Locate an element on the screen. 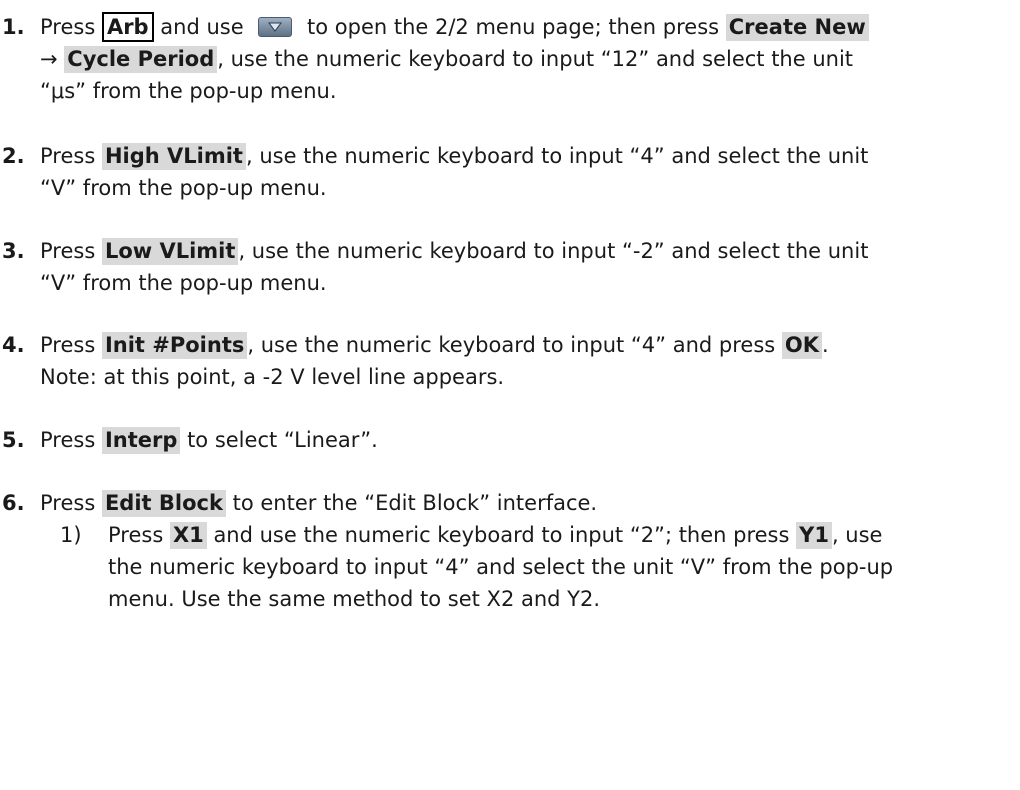 The image size is (1020, 790). step-2-line-2: “V” from the pop-up menu. is located at coordinates (183, 188).